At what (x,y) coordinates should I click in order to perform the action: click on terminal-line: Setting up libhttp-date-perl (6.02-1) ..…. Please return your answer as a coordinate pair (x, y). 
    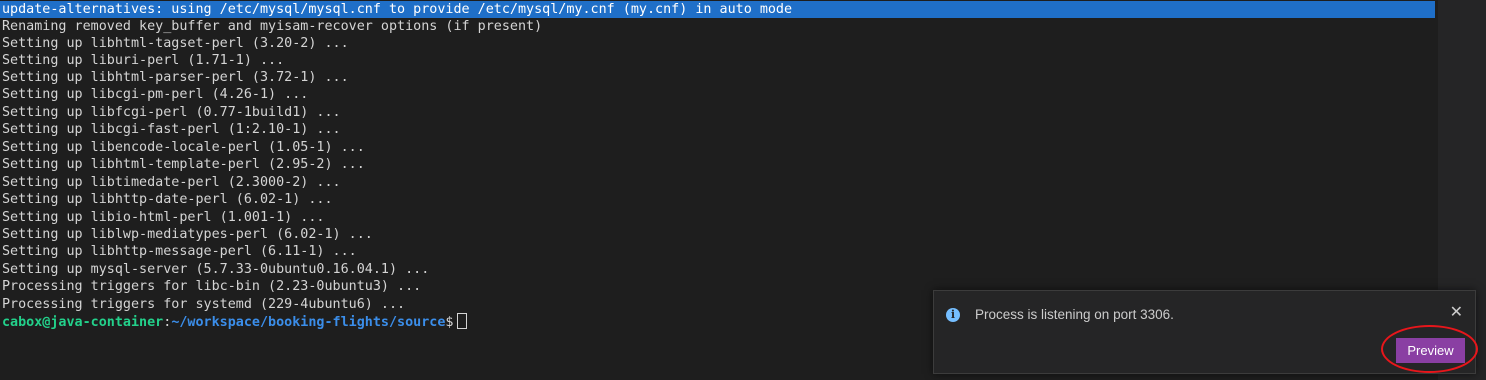
    Looking at the image, I should click on (167, 199).